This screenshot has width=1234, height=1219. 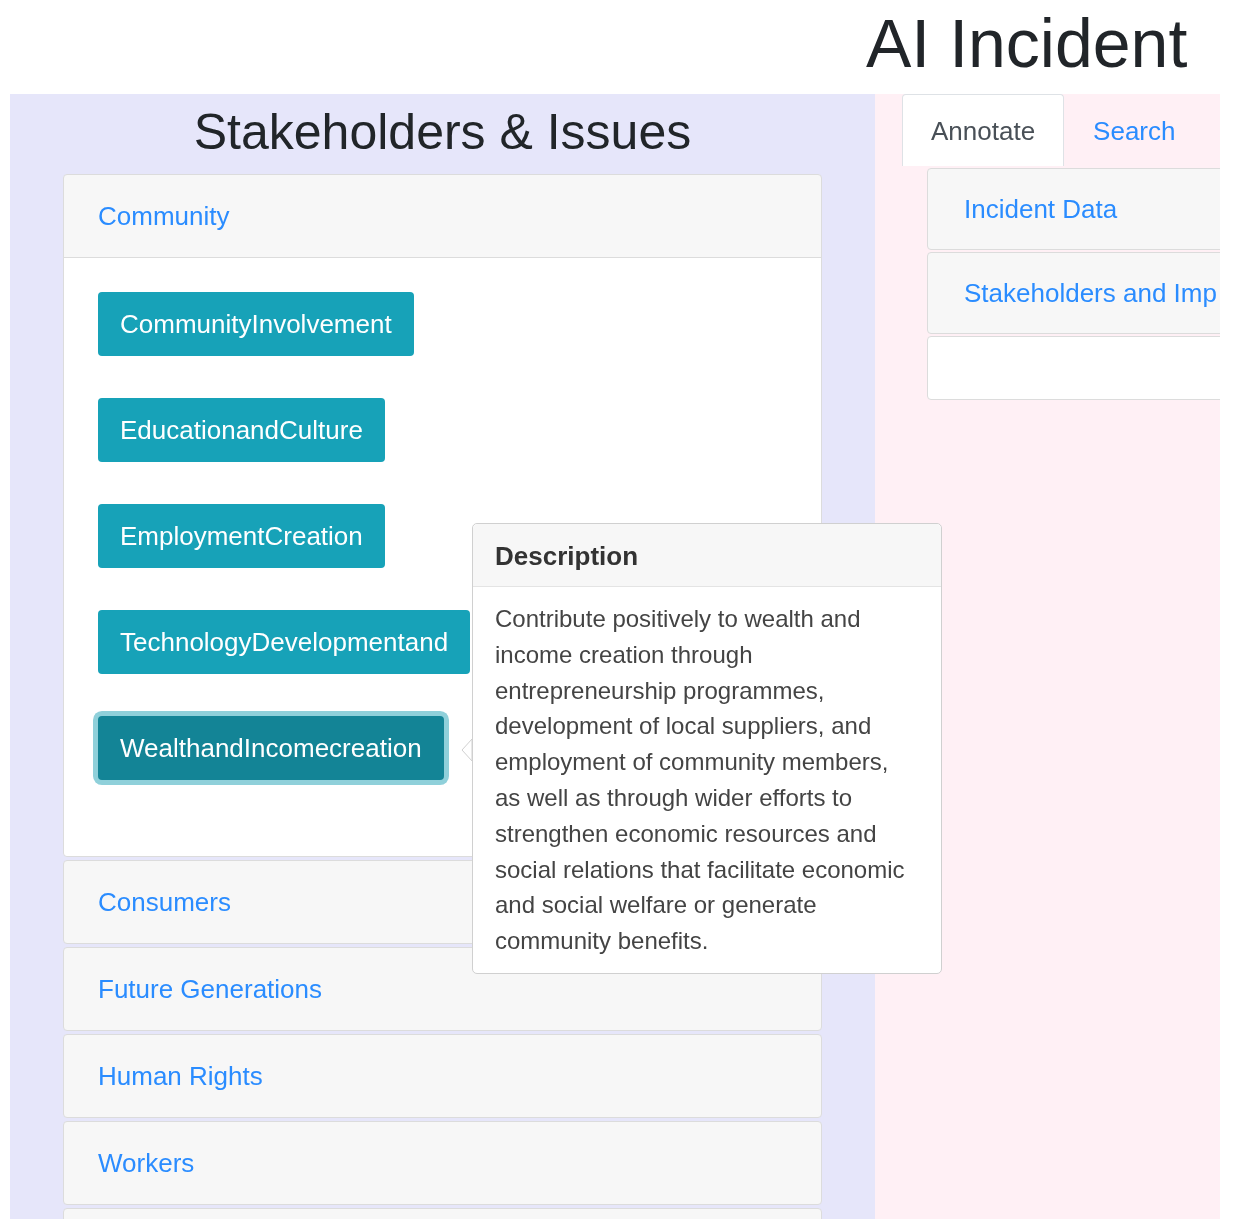 What do you see at coordinates (442, 1163) in the screenshot?
I see `accordion-header: Workers` at bounding box center [442, 1163].